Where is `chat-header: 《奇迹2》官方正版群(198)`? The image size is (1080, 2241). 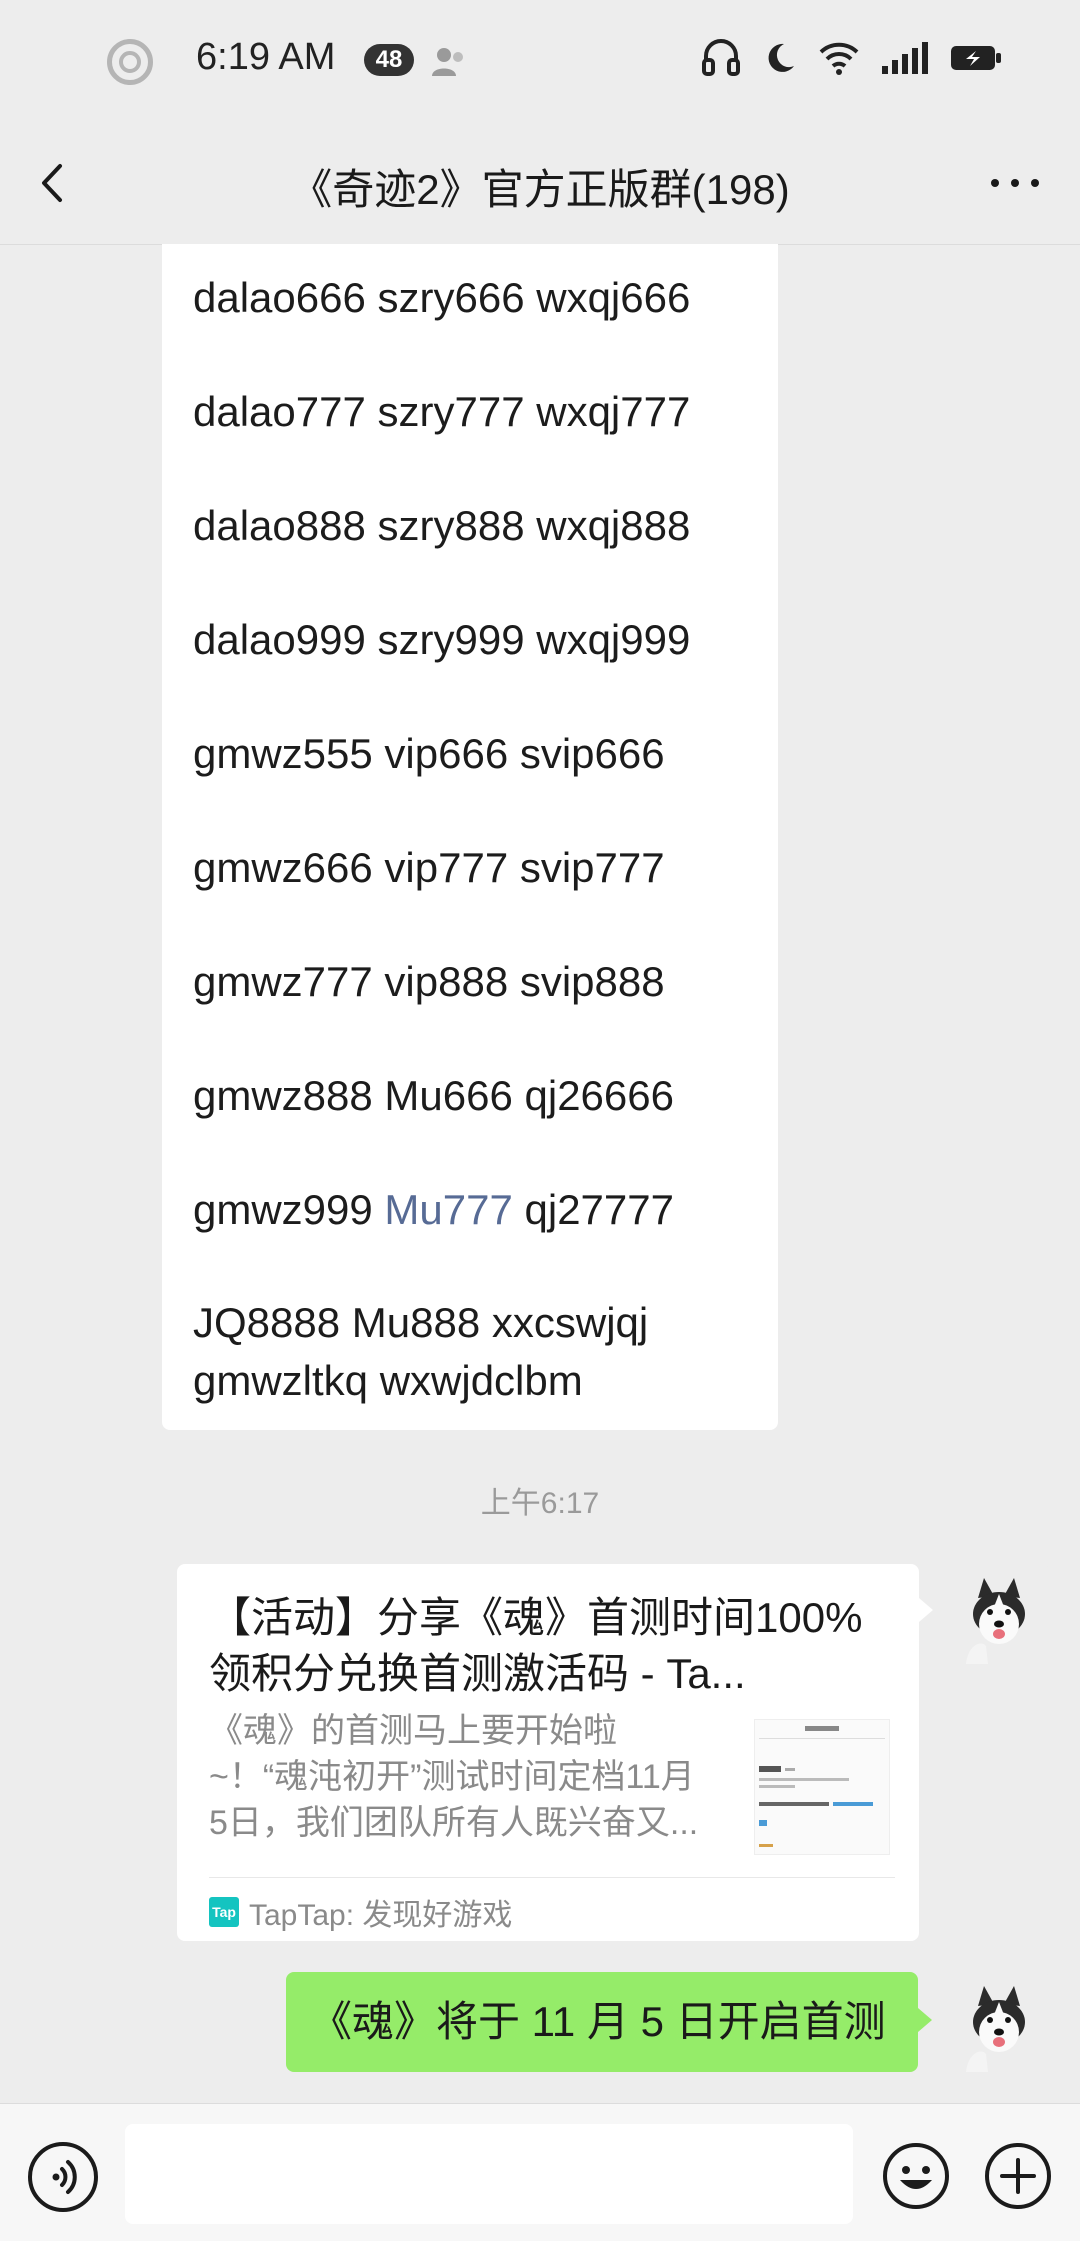
chat-header: 《奇迹2》官方正版群(198) is located at coordinates (540, 182).